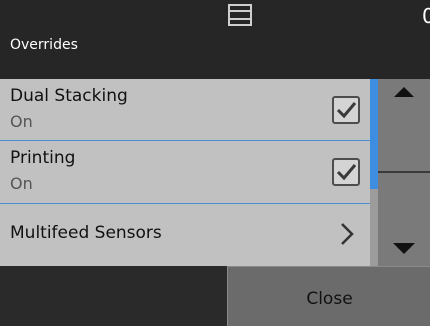 The image size is (430, 326). I want to click on close-button-label: Close, so click(329, 299).